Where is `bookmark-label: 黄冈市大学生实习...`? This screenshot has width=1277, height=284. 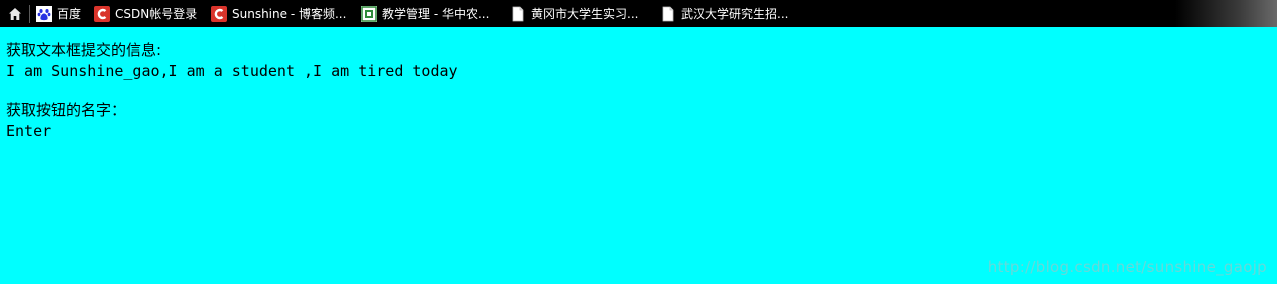 bookmark-label: 黄冈市大学生实习... is located at coordinates (585, 14).